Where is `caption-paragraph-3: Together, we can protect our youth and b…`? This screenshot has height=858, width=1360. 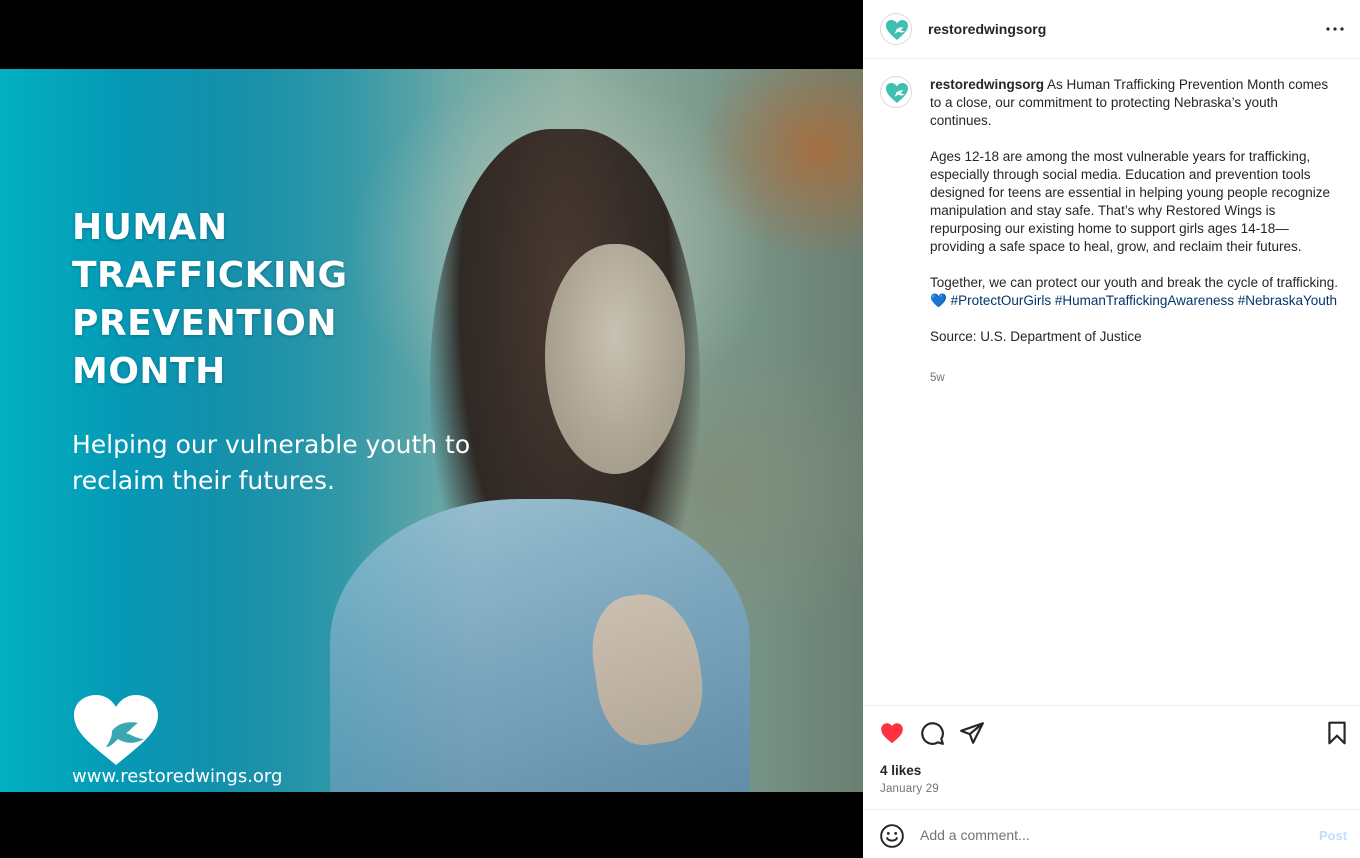 caption-paragraph-3: Together, we can protect our youth and b… is located at coordinates (1134, 282).